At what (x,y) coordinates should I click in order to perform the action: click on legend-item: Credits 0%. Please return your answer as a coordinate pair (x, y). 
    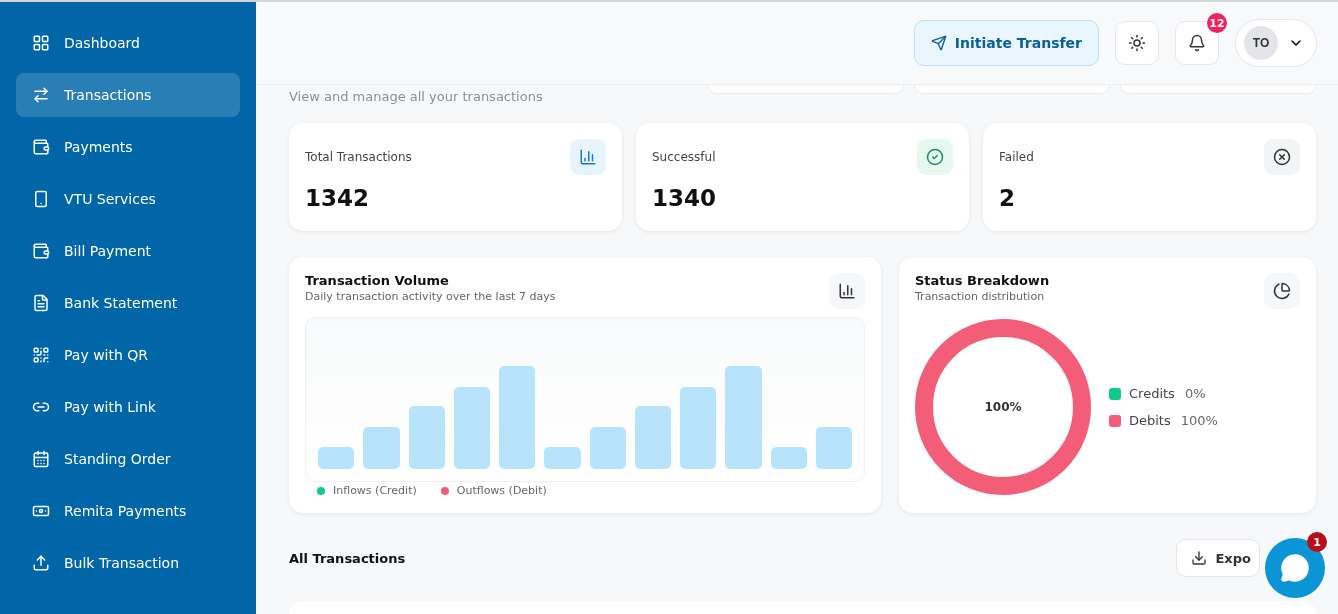
    Looking at the image, I should click on (1163, 393).